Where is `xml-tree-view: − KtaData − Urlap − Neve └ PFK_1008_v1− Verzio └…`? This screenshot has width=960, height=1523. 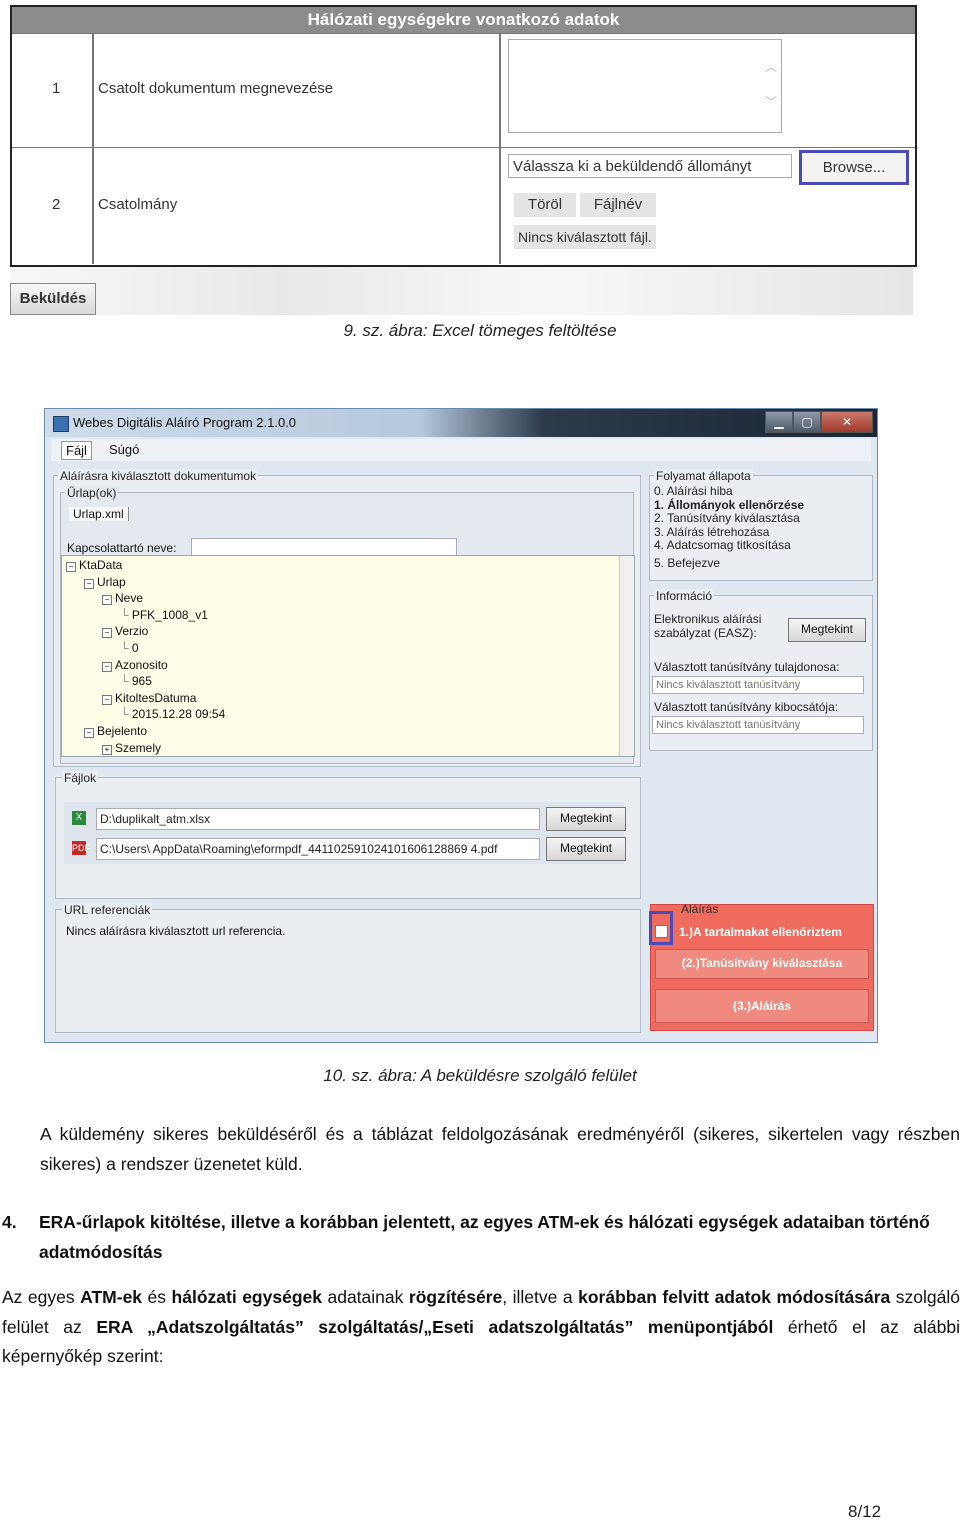 xml-tree-view: − KtaData − Urlap − Neve └ PFK_1008_v1− Verzio └… is located at coordinates (348, 656).